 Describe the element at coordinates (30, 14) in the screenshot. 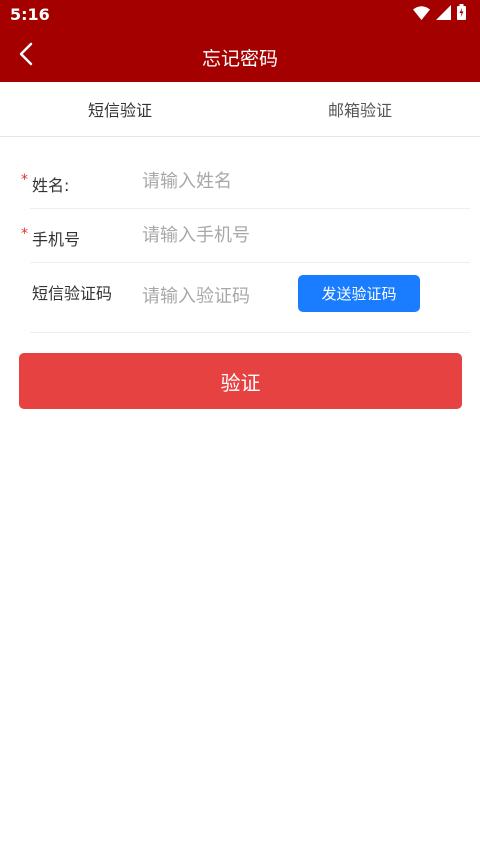

I see `status-time: 5:16` at that location.